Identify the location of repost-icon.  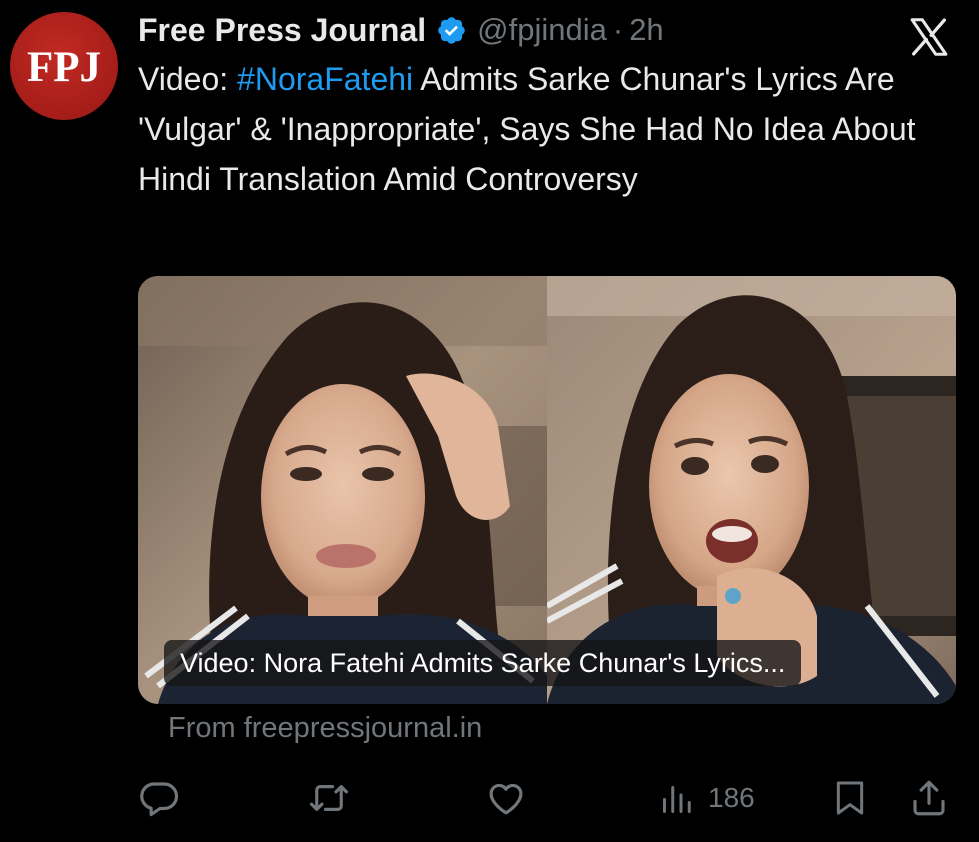
(329, 798).